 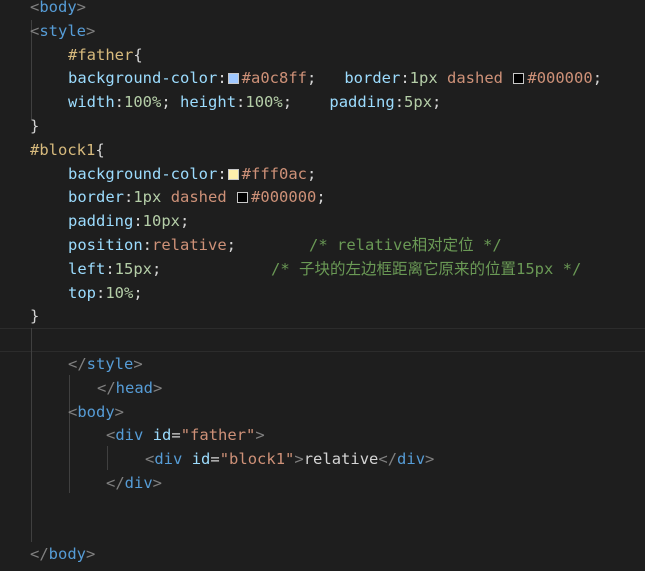 I want to click on comment: /* 子块的左边框距离它原来的位置15px */, so click(x=426, y=268).